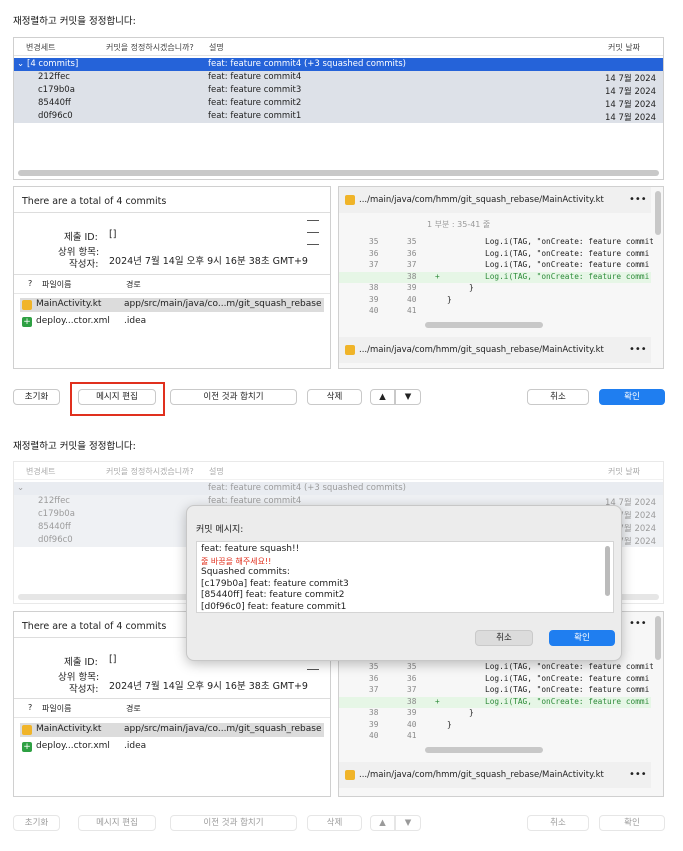  I want to click on merge-previous-button-2: 이전 것과 합치기, so click(233, 823).